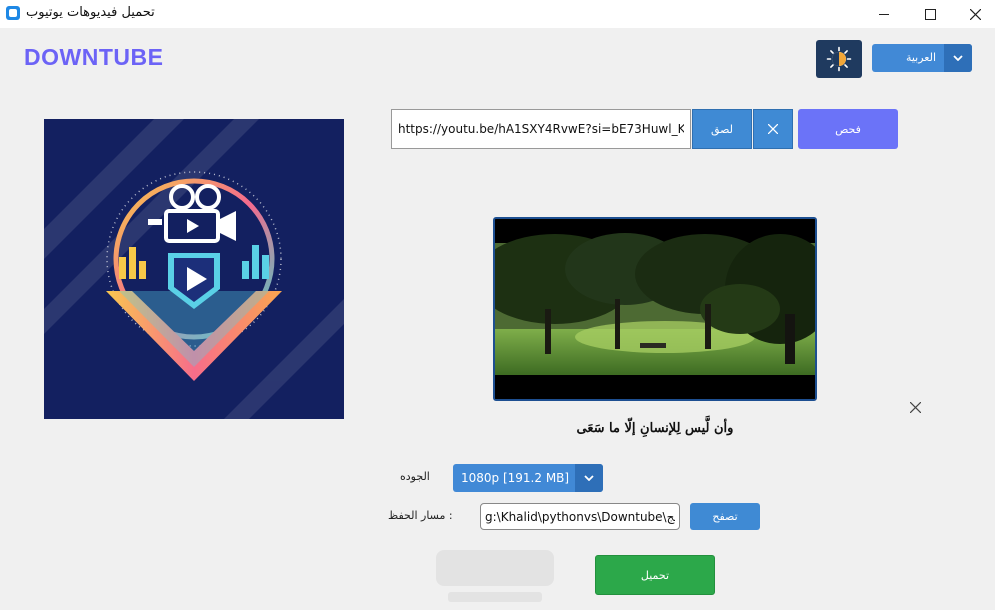  What do you see at coordinates (655, 428) in the screenshot?
I see `video-title: وأن لَّيس لِلإنسانِ إلّا ما سَعَى` at bounding box center [655, 428].